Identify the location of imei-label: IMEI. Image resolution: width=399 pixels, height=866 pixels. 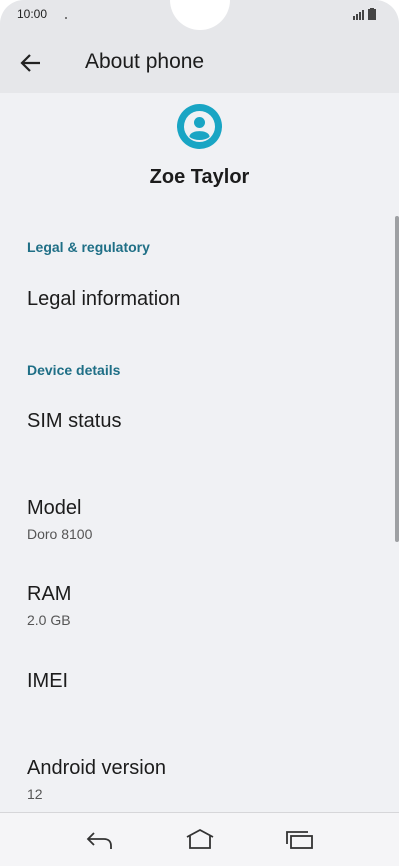
(48, 681).